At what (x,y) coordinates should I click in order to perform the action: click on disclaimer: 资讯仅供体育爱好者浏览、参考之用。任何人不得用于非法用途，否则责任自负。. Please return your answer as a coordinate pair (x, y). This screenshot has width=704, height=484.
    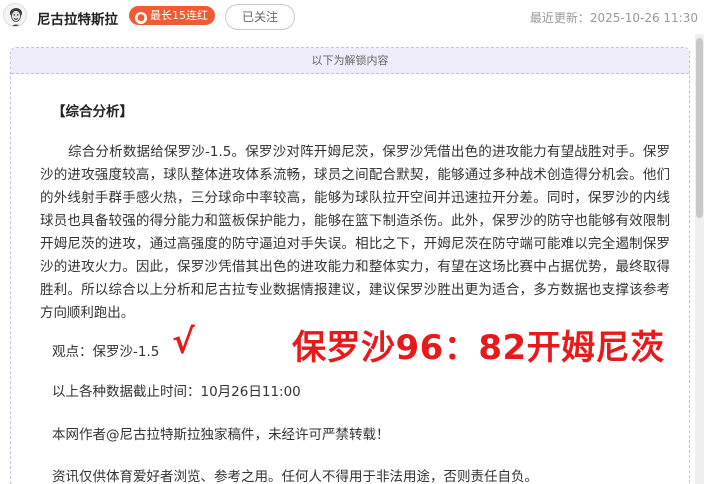
    Looking at the image, I should click on (295, 476).